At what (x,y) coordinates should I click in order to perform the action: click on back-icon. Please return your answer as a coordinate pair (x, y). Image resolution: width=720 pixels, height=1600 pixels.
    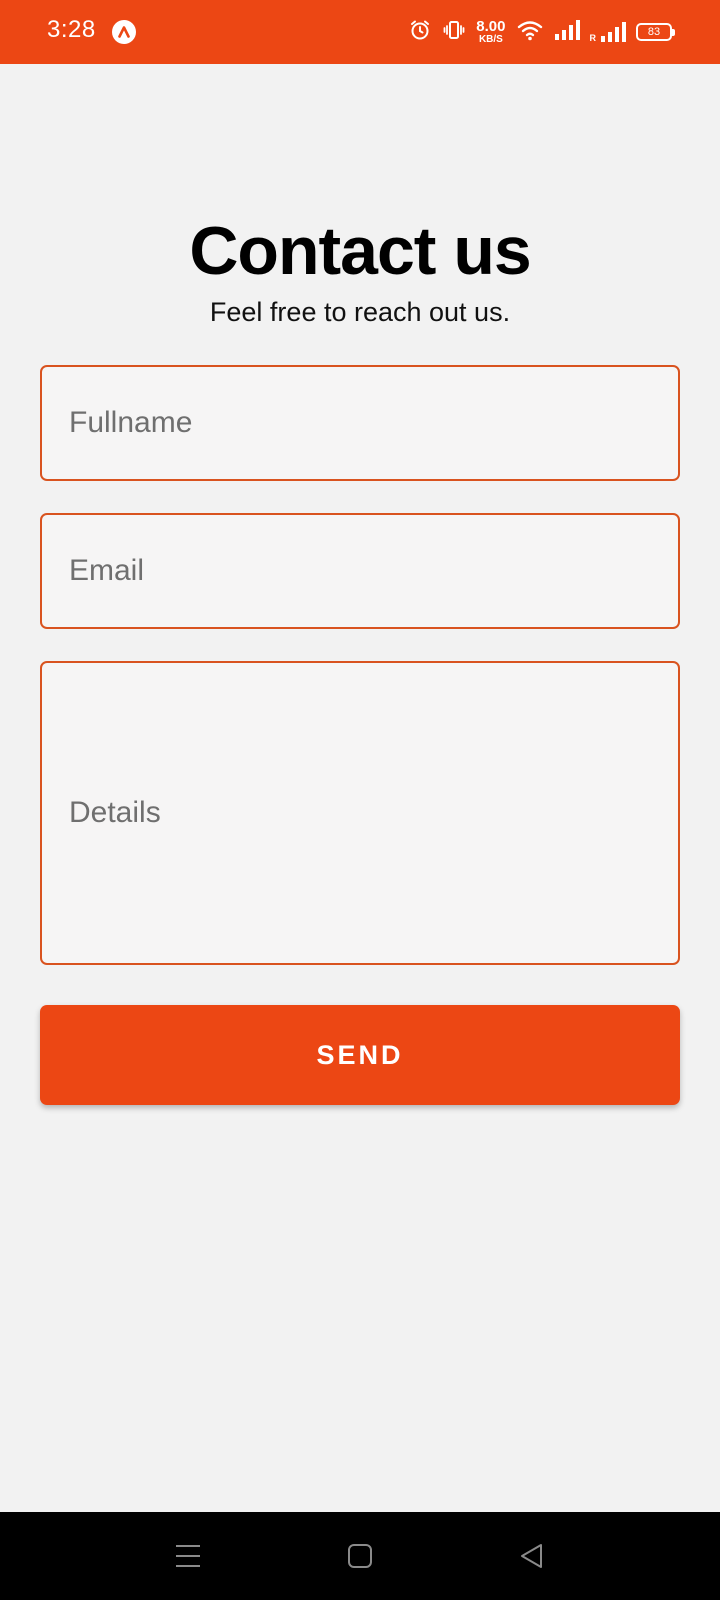
    Looking at the image, I should click on (532, 1556).